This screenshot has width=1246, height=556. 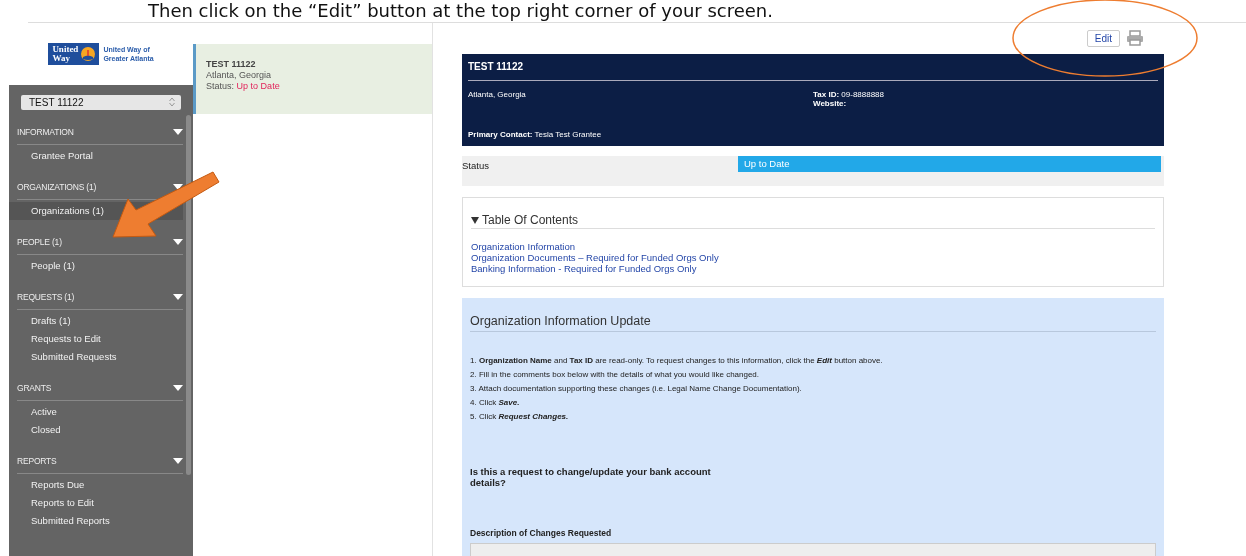 What do you see at coordinates (813, 417) in the screenshot?
I see `instruction-step: 5. Click Request Changes.` at bounding box center [813, 417].